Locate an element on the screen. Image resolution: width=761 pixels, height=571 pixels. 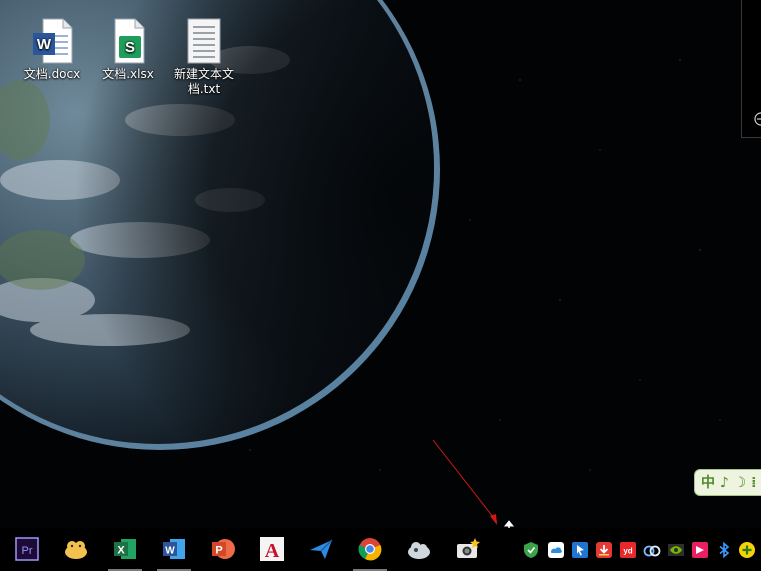
taskbar-camera-app is located at coordinates (468, 549).